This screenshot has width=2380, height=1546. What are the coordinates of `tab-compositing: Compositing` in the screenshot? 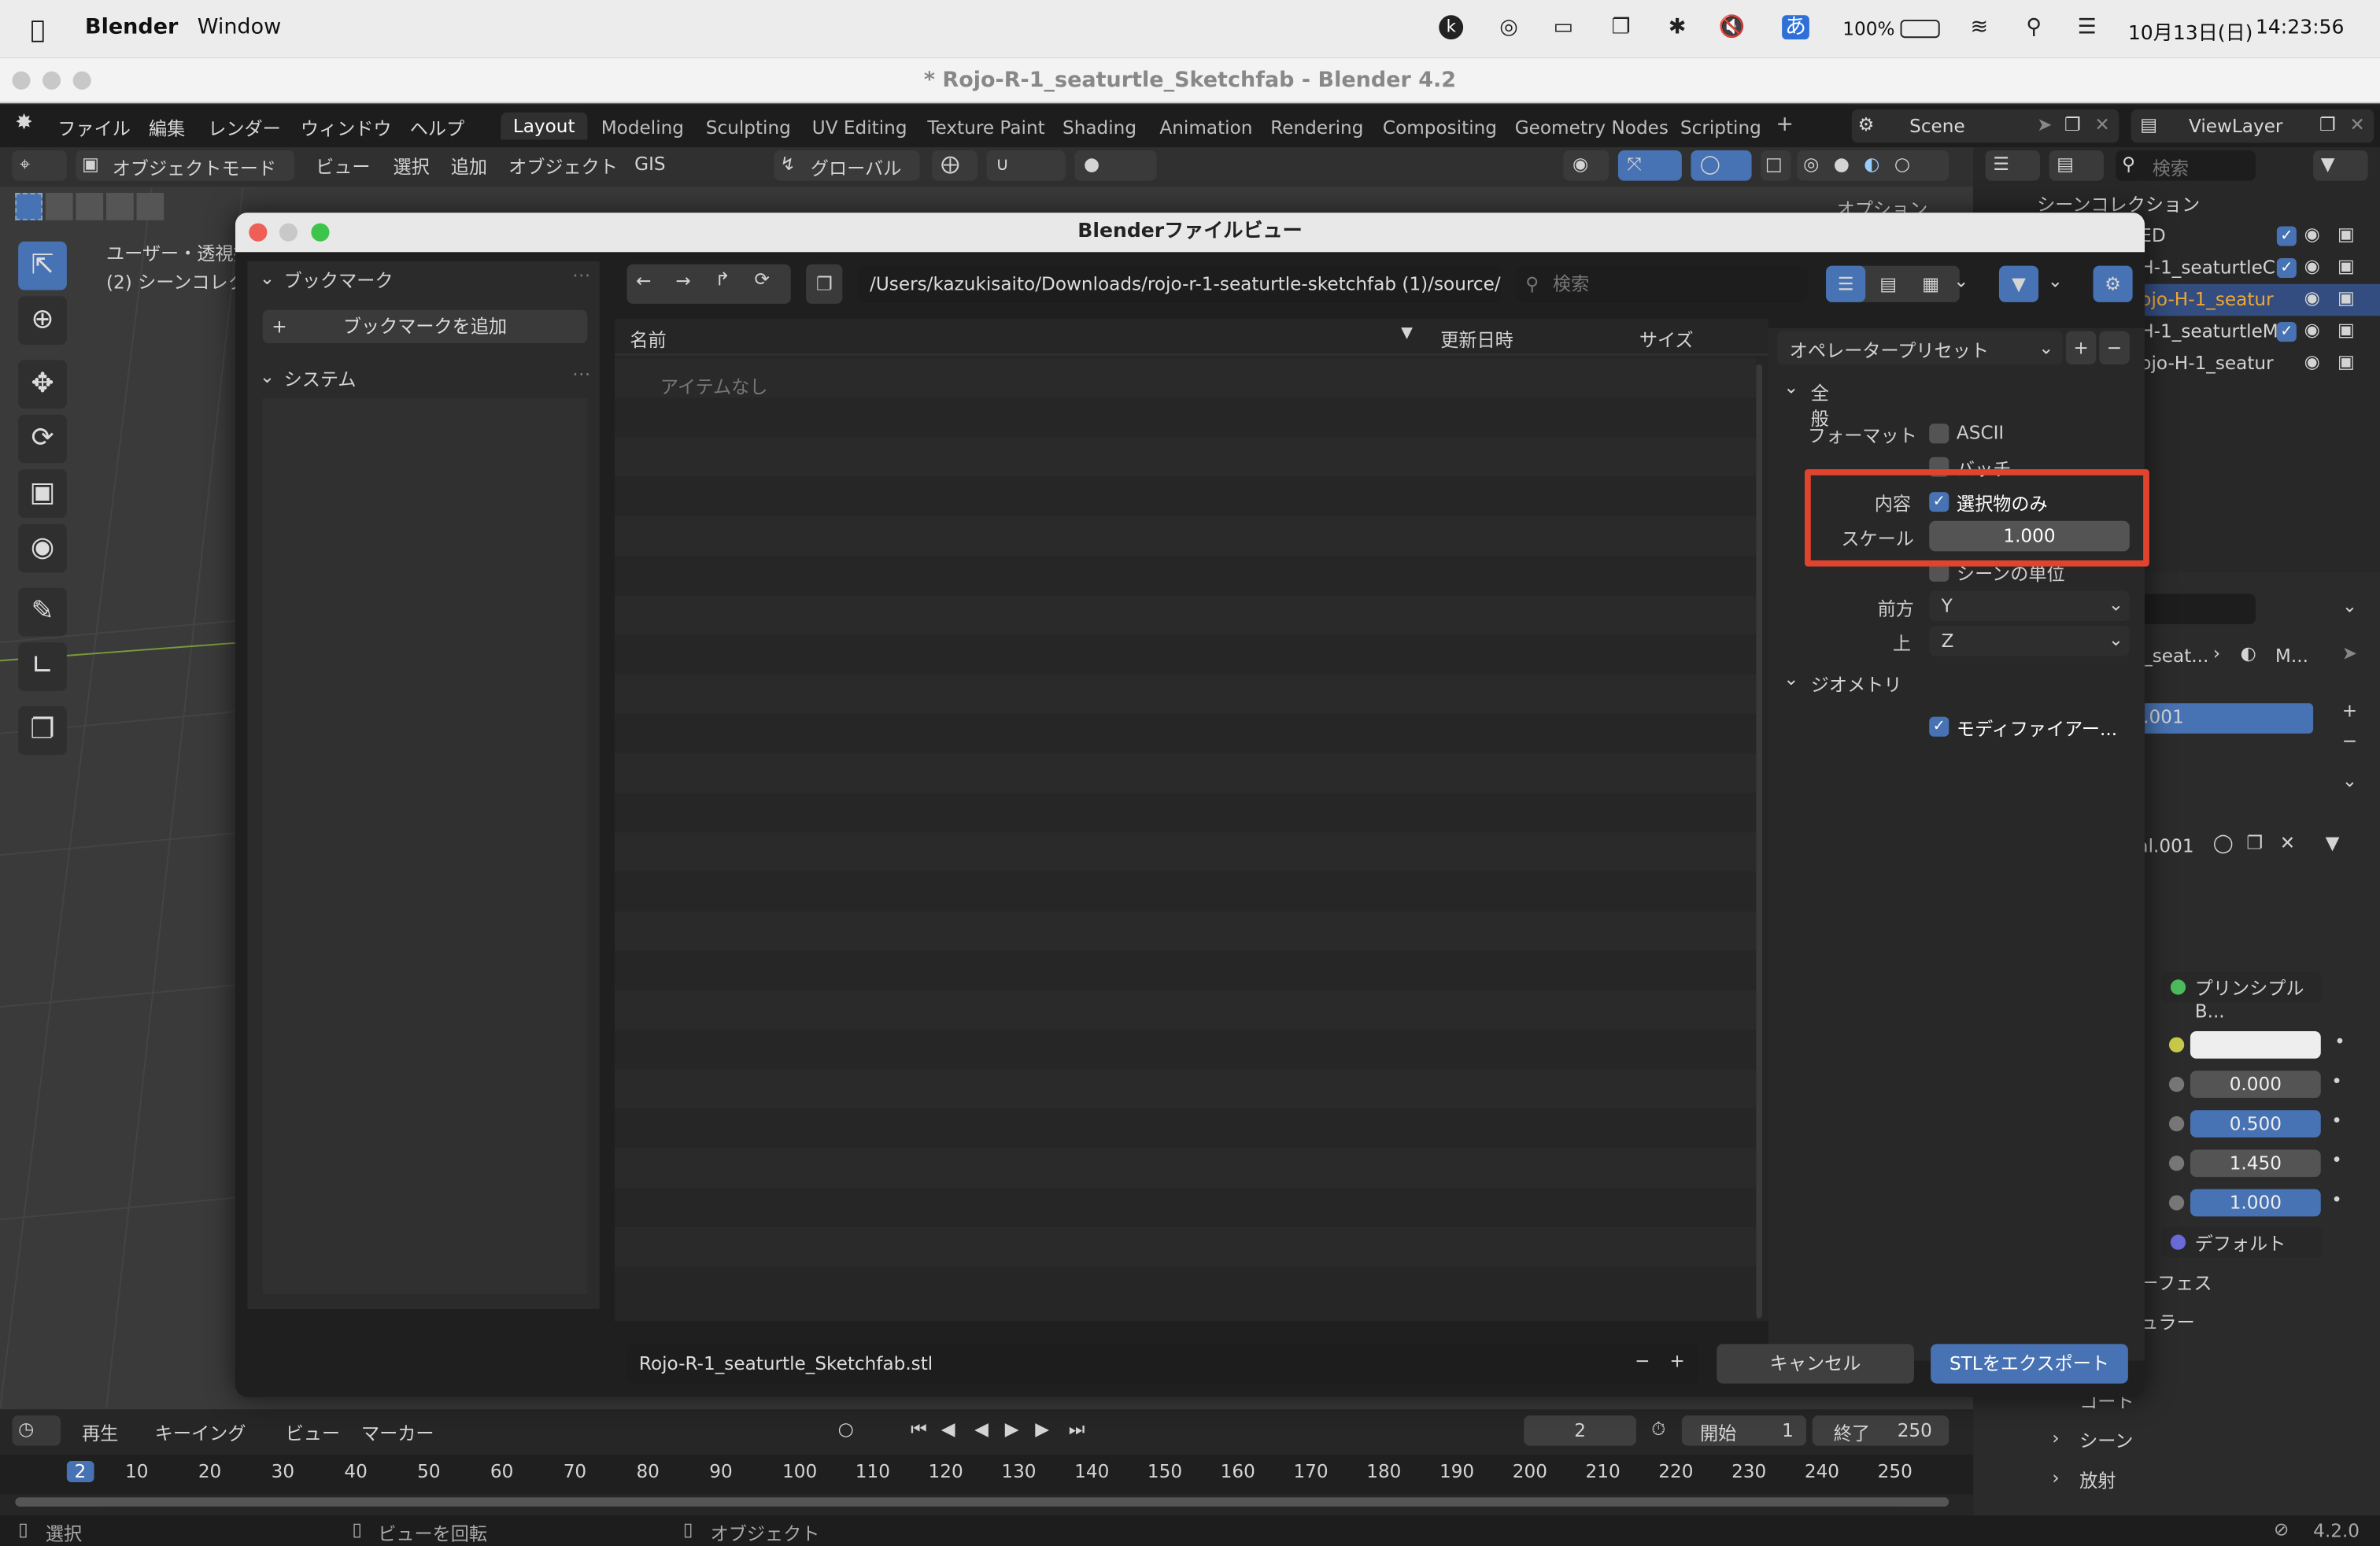 It's located at (1440, 128).